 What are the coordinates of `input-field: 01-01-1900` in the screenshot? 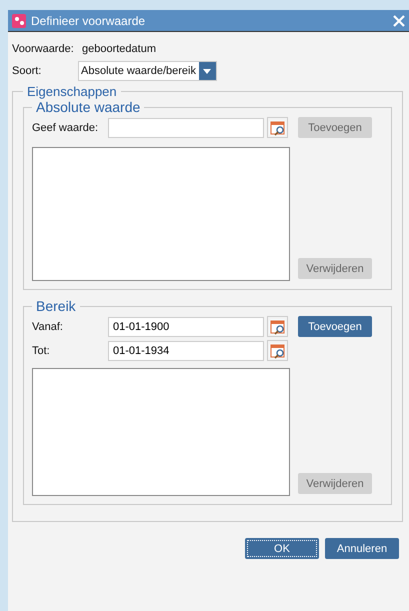 It's located at (186, 326).